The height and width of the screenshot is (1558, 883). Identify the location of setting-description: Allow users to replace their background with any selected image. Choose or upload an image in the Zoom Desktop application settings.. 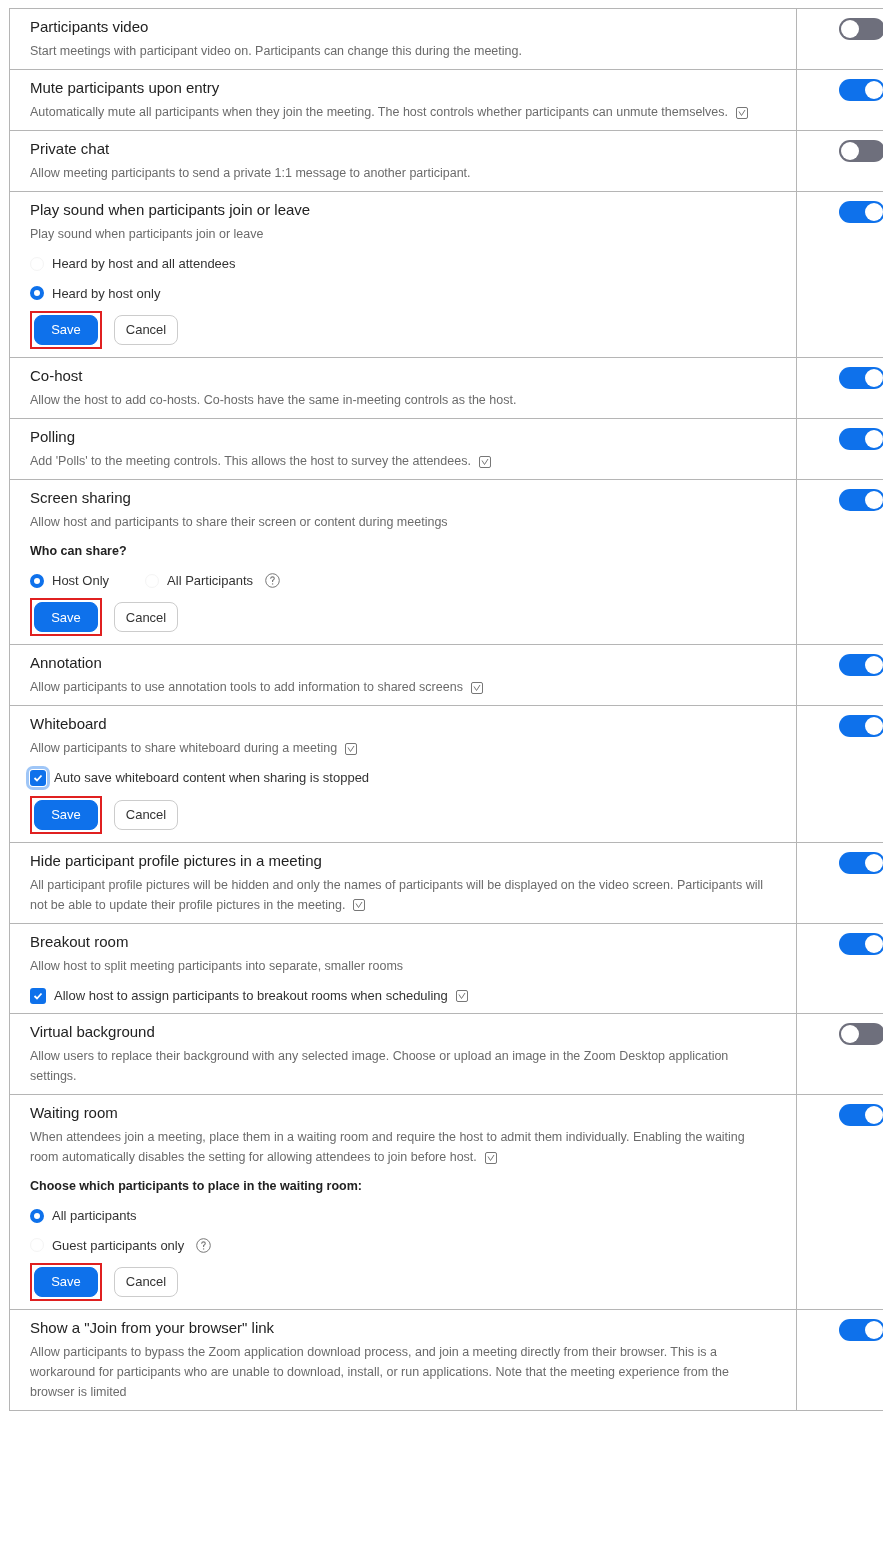
(380, 1067).